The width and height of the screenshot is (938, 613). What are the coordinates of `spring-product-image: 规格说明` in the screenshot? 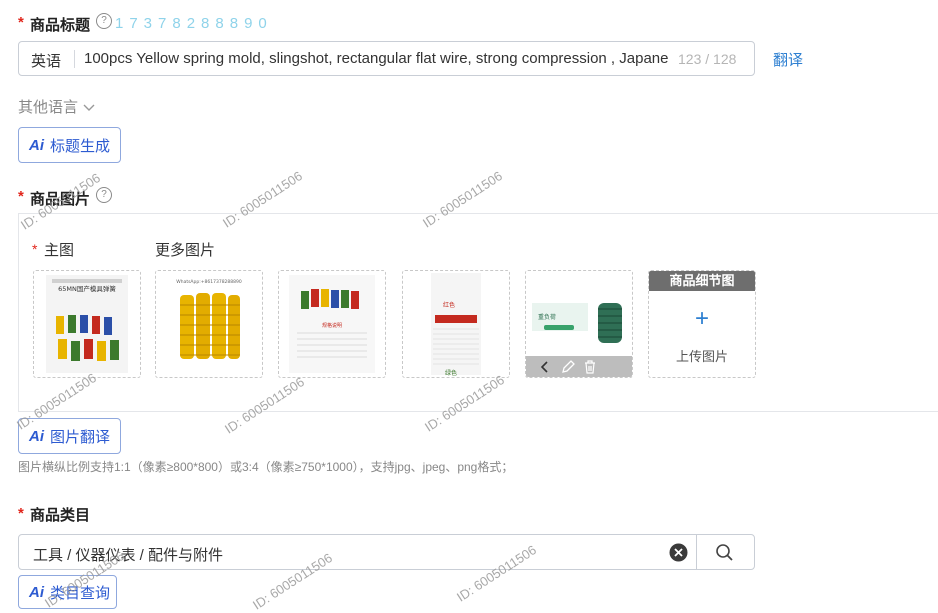 It's located at (332, 324).